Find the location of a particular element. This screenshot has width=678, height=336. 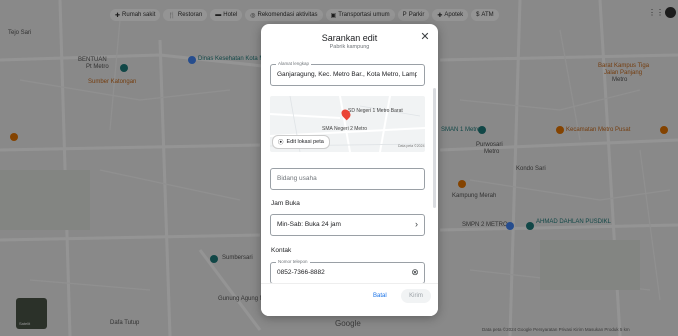

contact-heading: Kontak is located at coordinates (281, 250).